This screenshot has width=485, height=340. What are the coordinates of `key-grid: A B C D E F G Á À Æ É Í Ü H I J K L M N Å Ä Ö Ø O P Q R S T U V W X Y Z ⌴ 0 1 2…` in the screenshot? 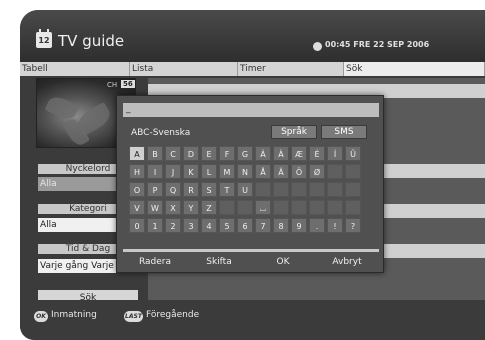 It's located at (253, 191).